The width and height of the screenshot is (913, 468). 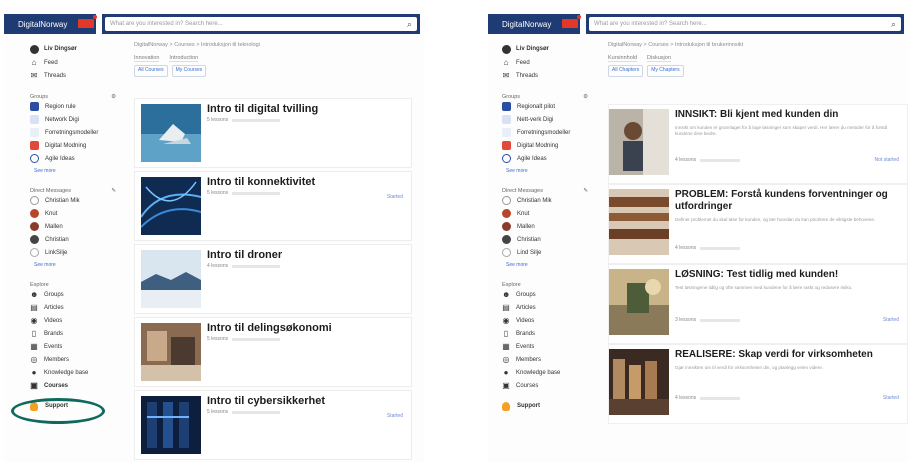 What do you see at coordinates (758, 71) in the screenshot?
I see `chapter-filters: All Chapters My Chapters` at bounding box center [758, 71].